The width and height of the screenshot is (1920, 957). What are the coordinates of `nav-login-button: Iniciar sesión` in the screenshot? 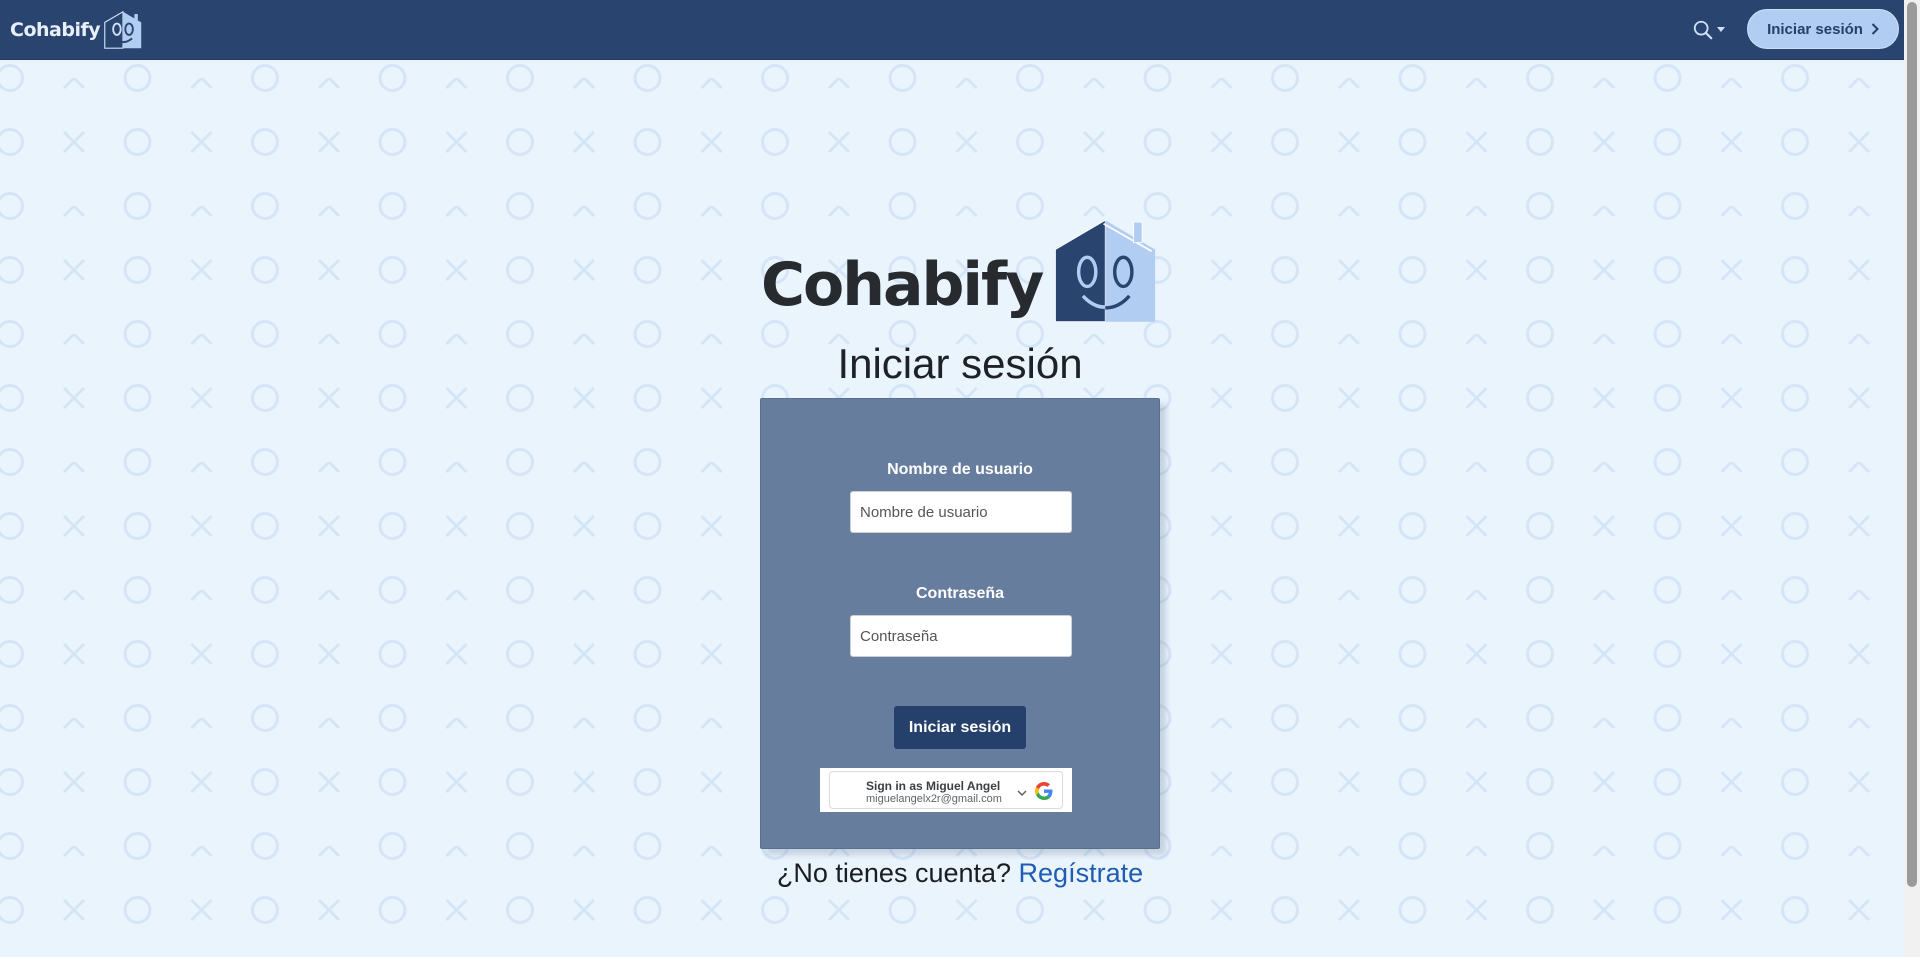 It's located at (1823, 29).